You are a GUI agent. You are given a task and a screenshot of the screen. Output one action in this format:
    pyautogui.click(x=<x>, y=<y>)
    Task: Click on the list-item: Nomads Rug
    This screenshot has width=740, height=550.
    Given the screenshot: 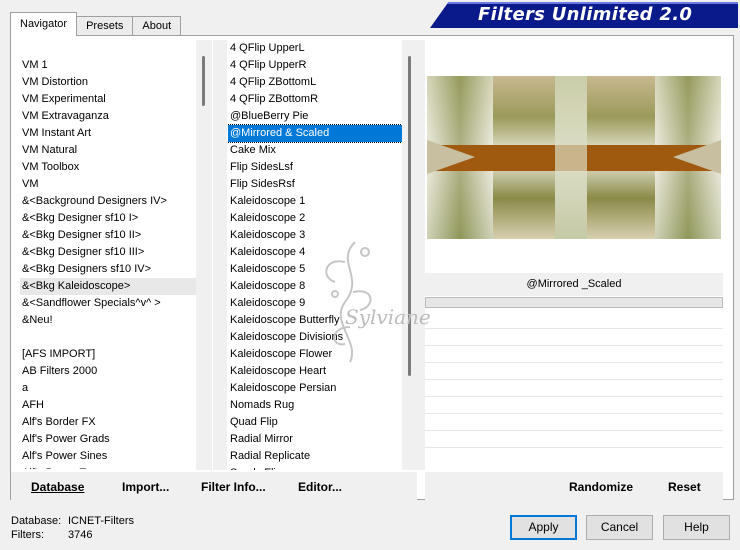 What is the action you would take?
    pyautogui.click(x=315, y=405)
    